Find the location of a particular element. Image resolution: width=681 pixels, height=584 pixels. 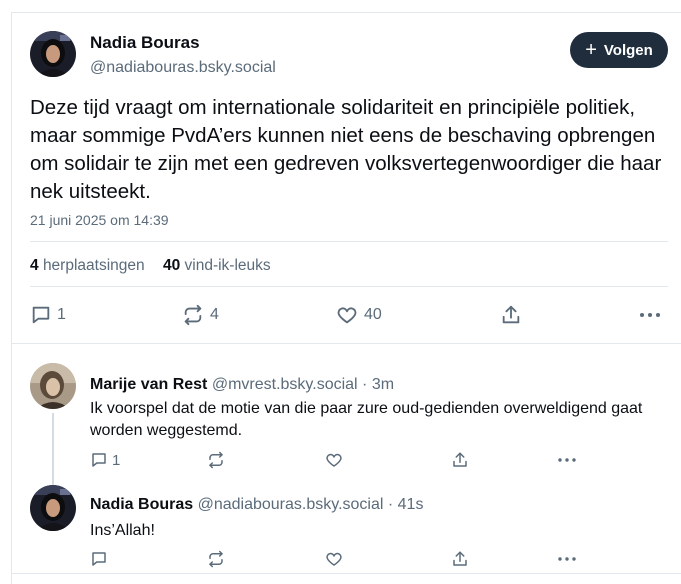

follow-label: Volgen is located at coordinates (628, 50).